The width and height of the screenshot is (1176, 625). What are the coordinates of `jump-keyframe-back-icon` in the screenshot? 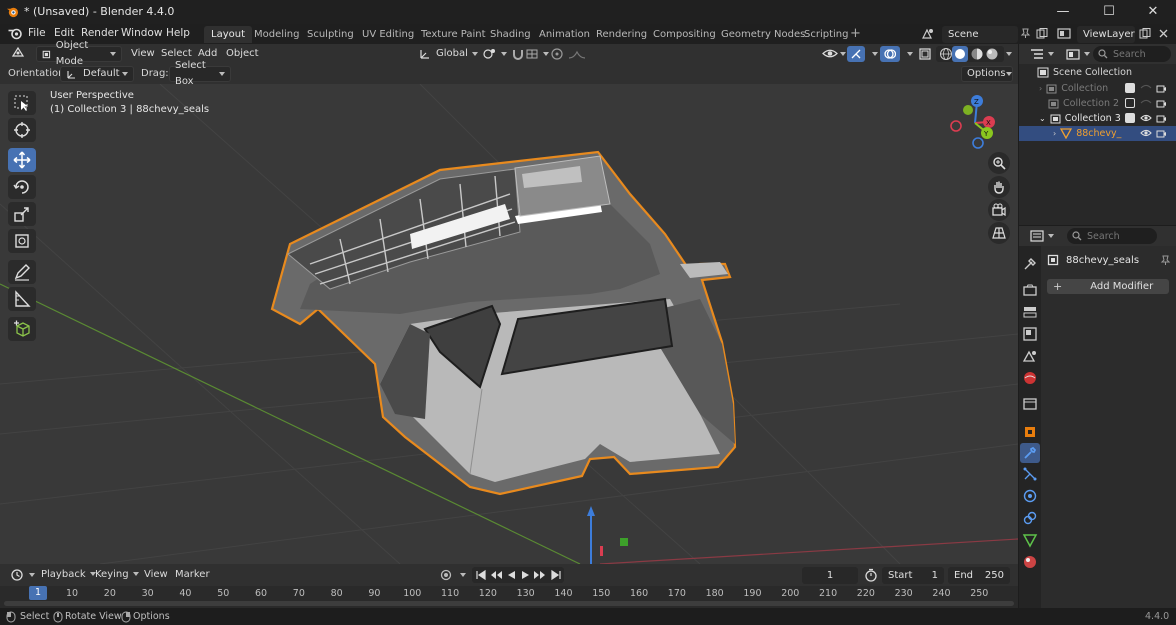 It's located at (496, 575).